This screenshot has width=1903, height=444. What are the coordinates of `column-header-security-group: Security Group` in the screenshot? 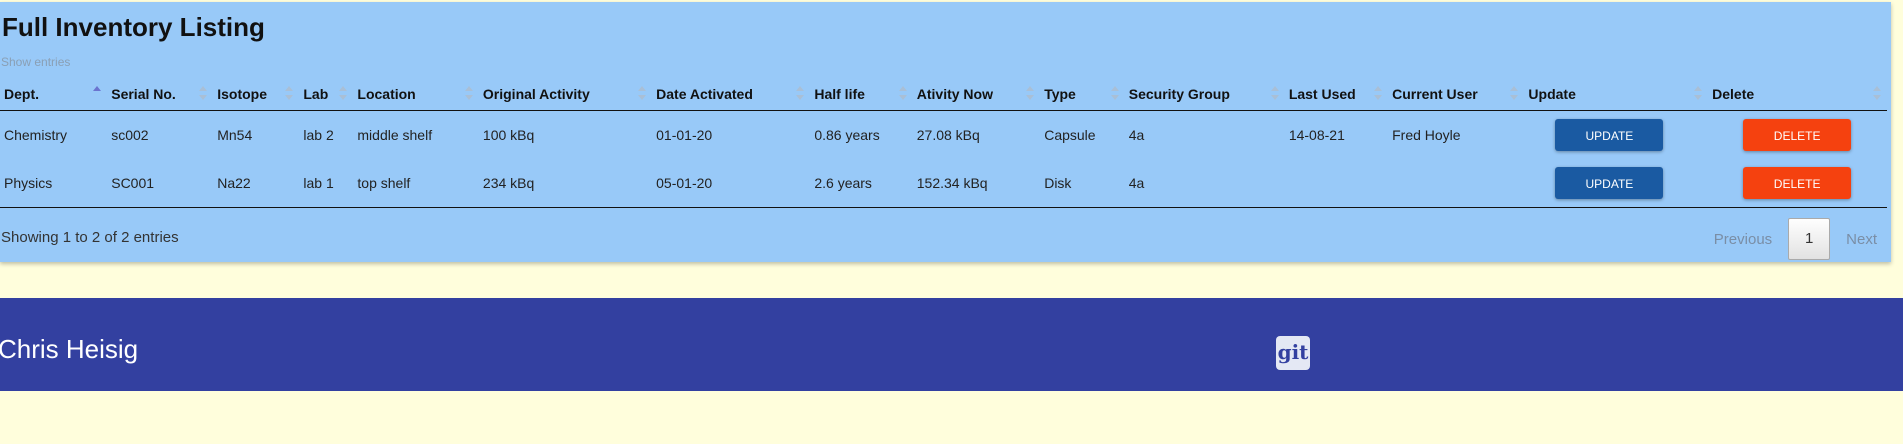 It's located at (1204, 94).